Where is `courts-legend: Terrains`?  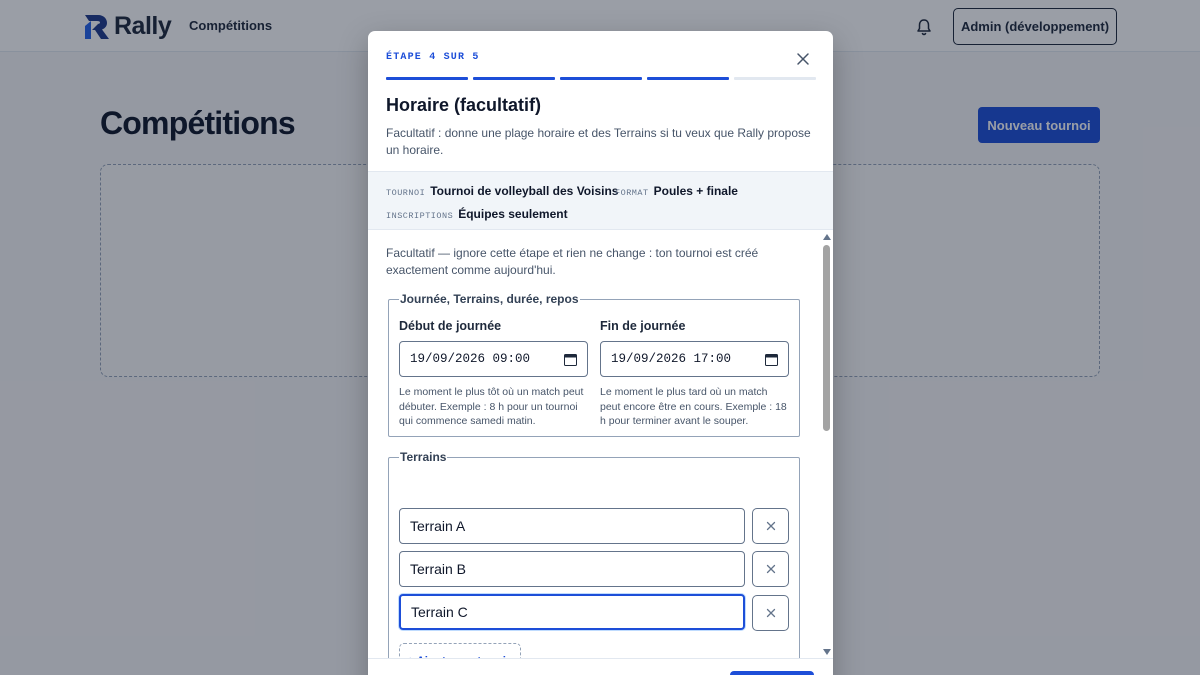 courts-legend: Terrains is located at coordinates (423, 457).